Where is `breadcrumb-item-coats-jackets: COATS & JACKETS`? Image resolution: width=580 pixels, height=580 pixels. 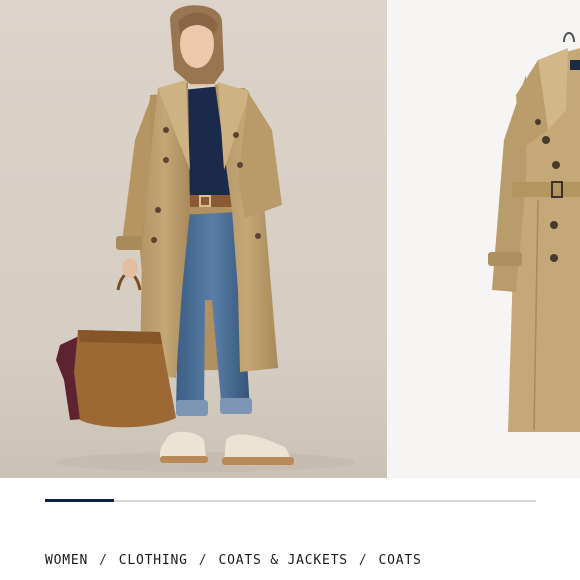 breadcrumb-item-coats-jackets: COATS & JACKETS is located at coordinates (282, 560).